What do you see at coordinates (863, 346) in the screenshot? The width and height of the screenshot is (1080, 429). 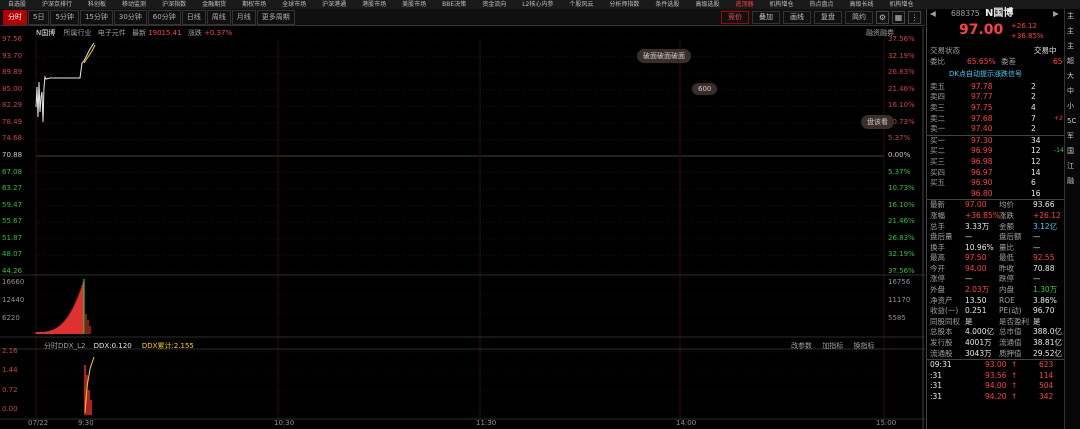 I see `swap-indicator-button: 换指标` at bounding box center [863, 346].